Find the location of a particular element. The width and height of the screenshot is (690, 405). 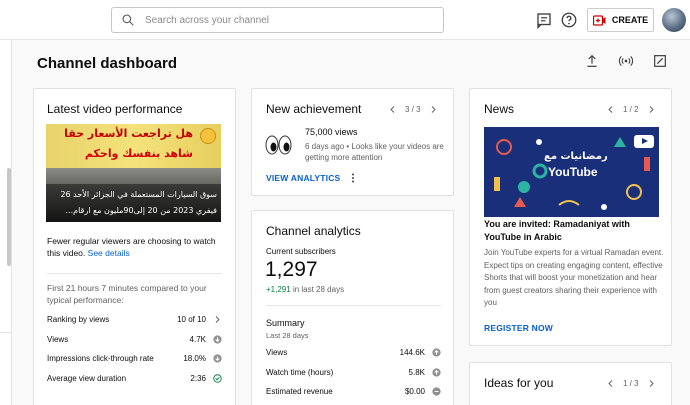

metric-label: Ranking by views is located at coordinates (78, 319).